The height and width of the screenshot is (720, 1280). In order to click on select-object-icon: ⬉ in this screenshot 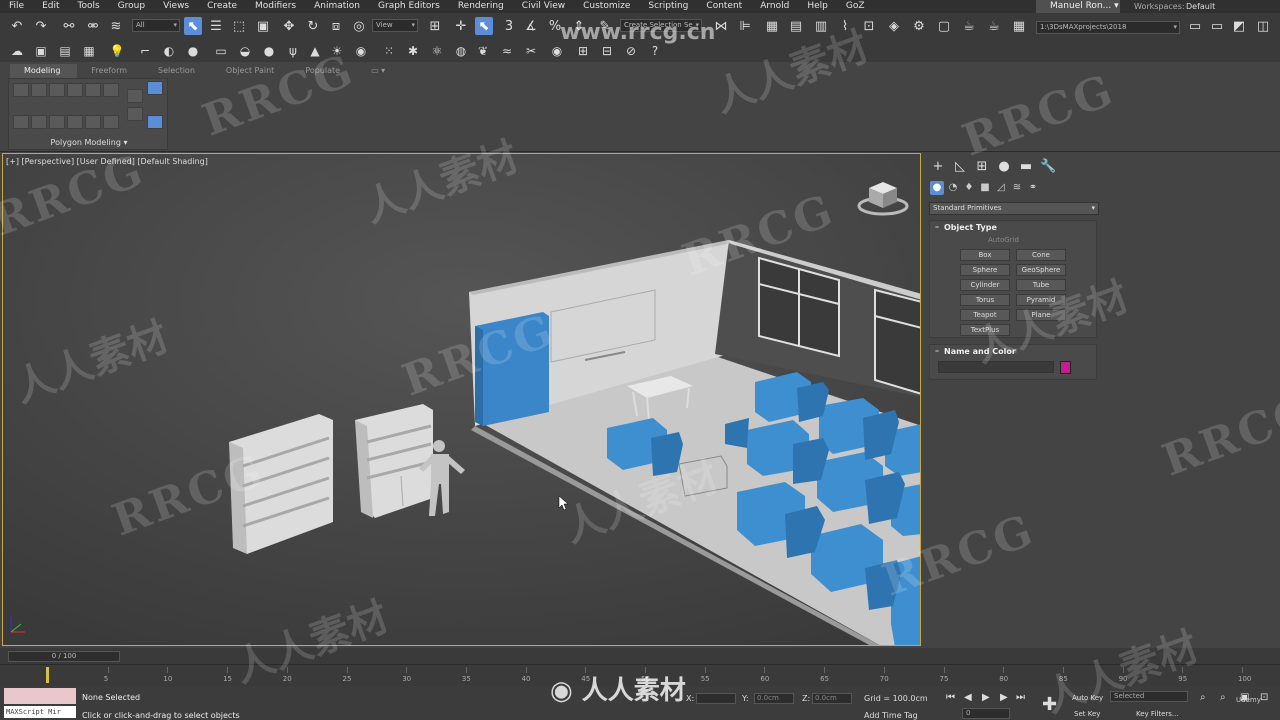, I will do `click(193, 26)`.